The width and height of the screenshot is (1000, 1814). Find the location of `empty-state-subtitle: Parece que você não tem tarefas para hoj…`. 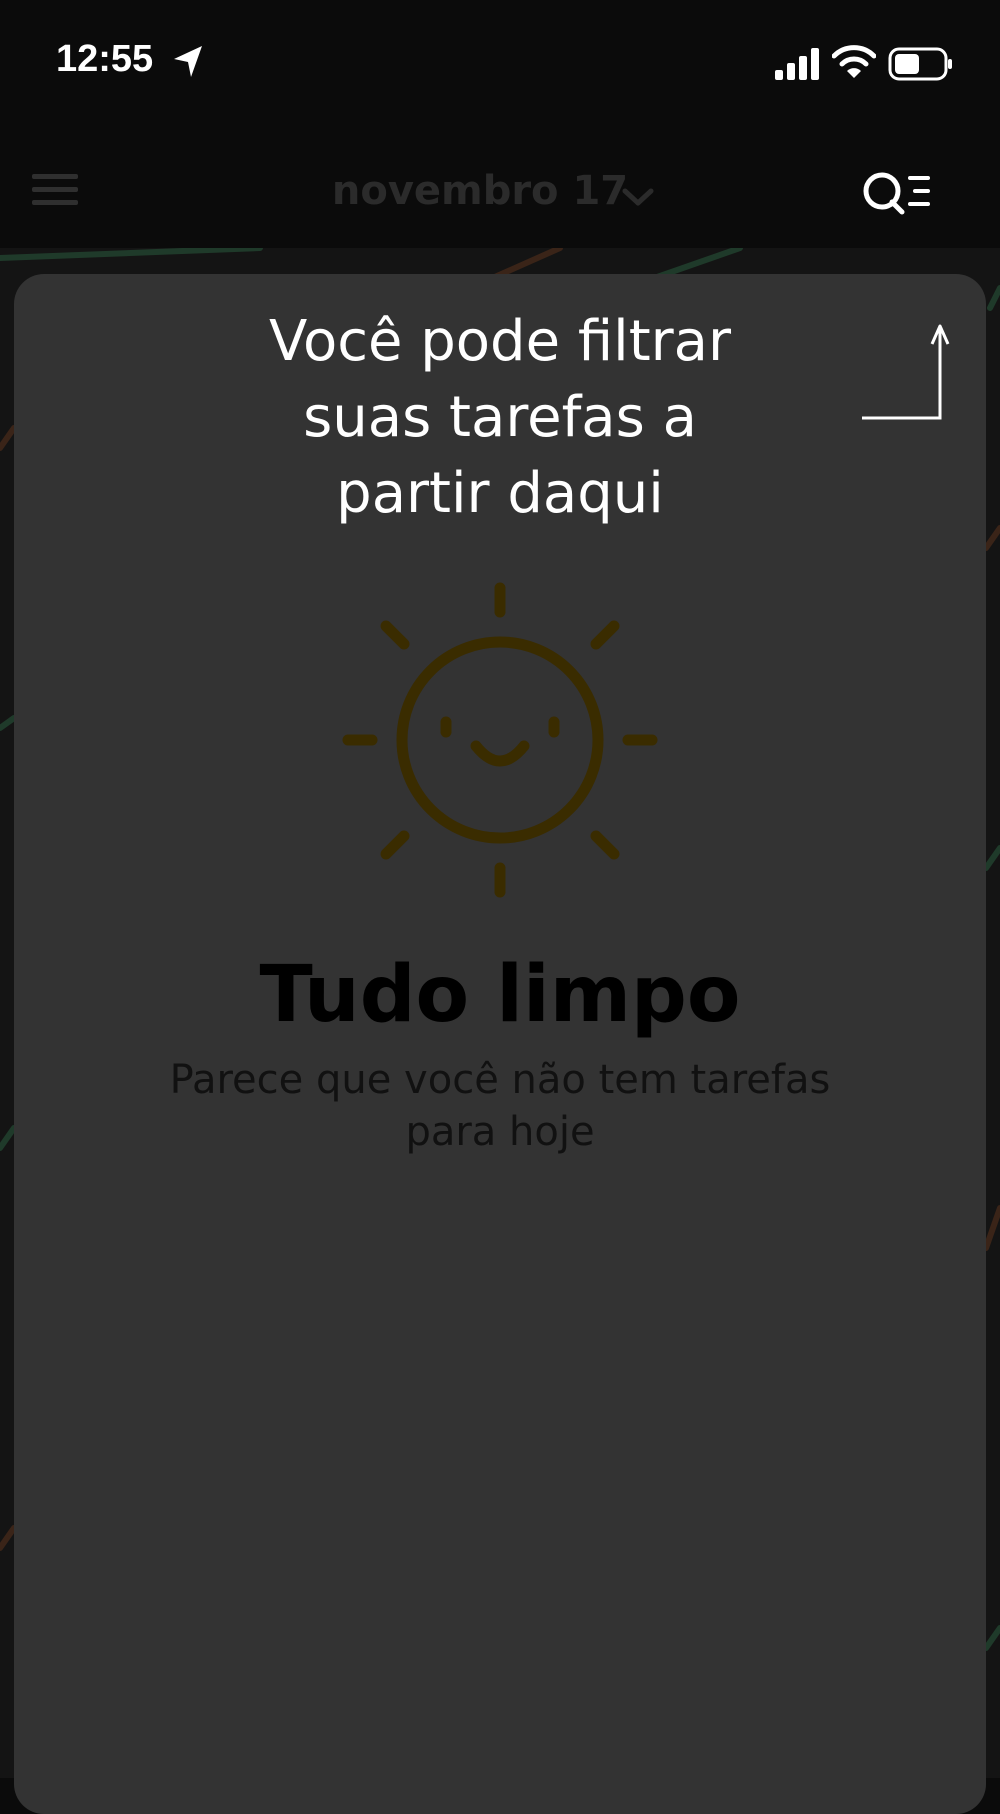

empty-state-subtitle: Parece que você não tem tarefas para hoj… is located at coordinates (500, 1106).